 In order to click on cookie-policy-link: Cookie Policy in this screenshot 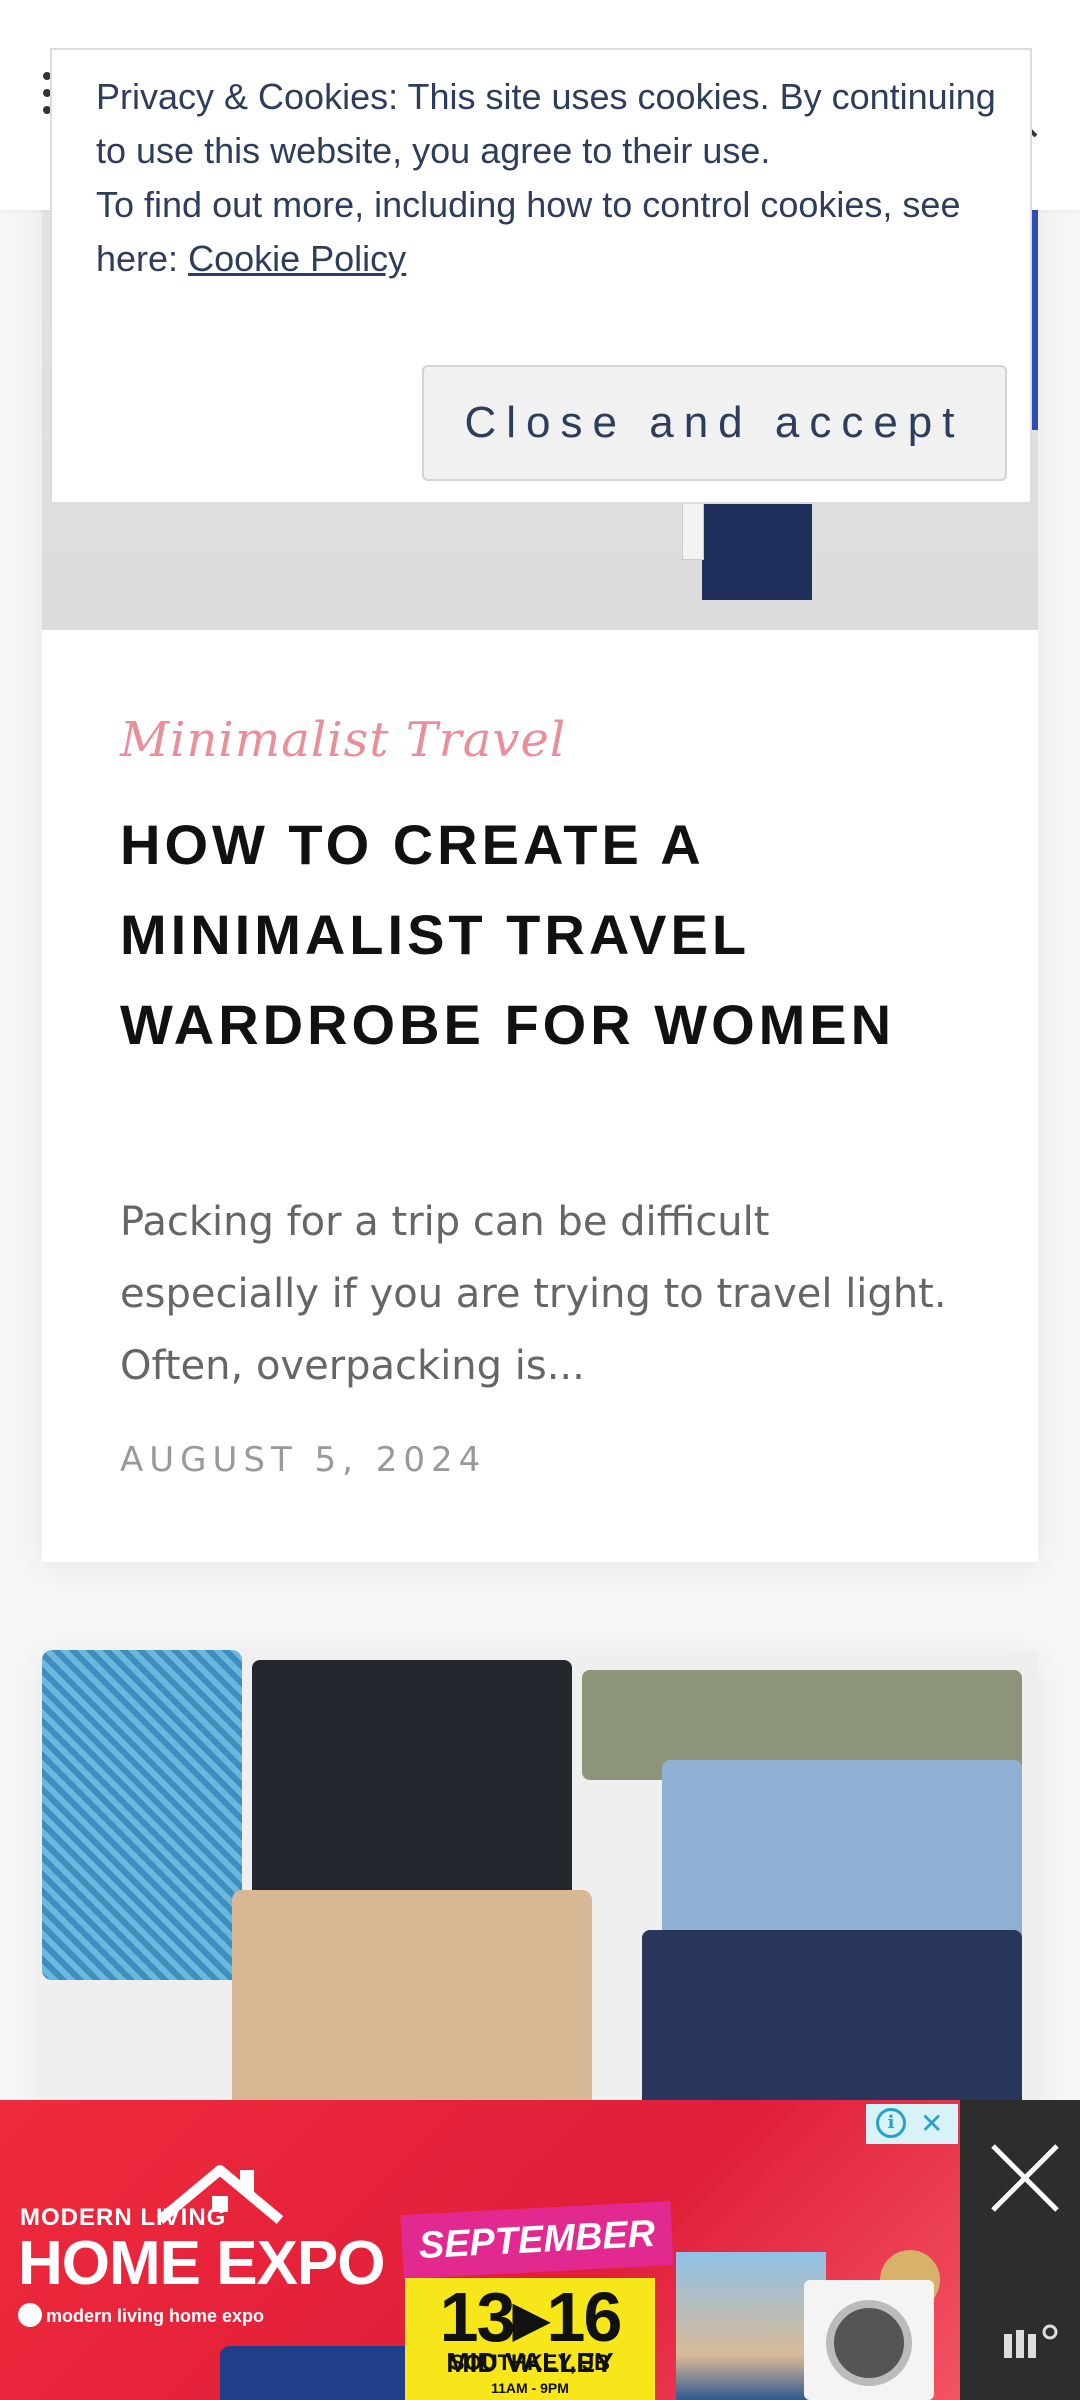, I will do `click(297, 258)`.